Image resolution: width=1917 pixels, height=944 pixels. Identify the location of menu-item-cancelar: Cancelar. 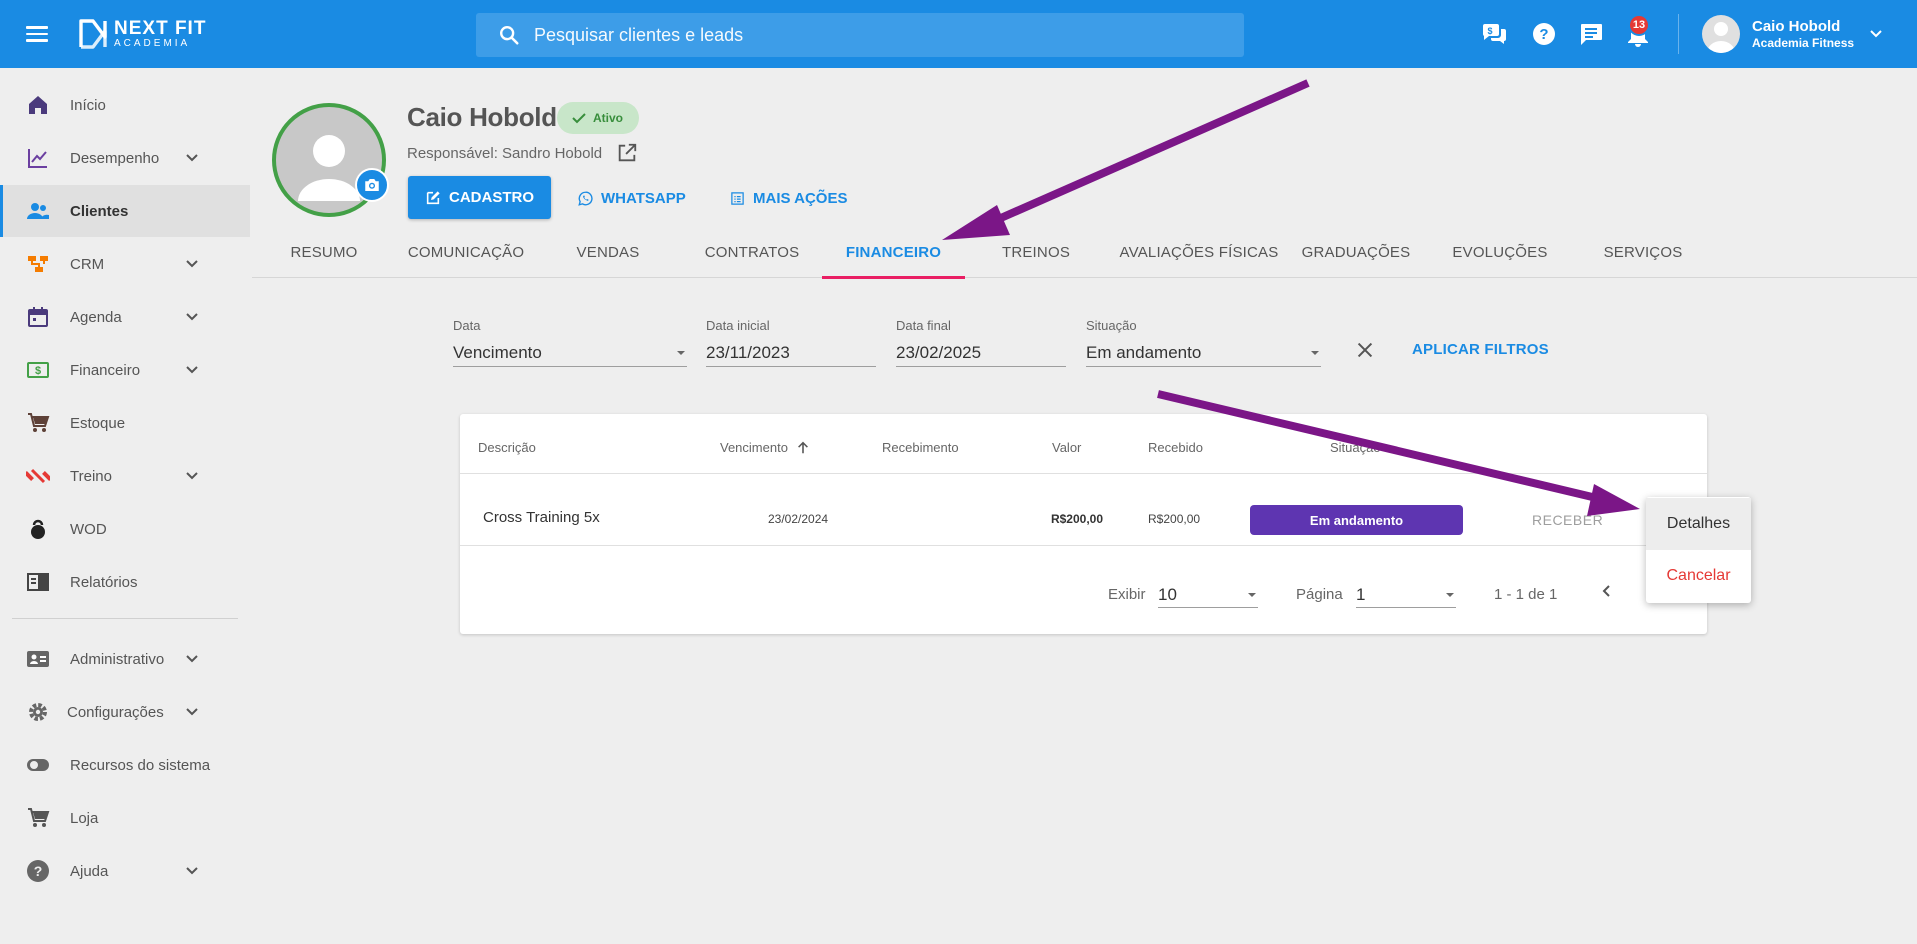
(1698, 576).